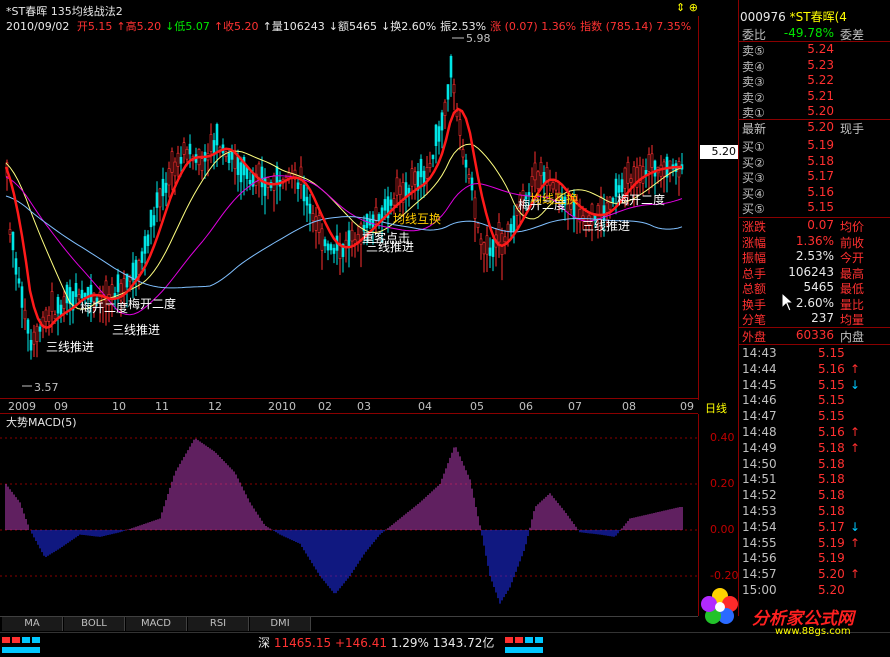  Describe the element at coordinates (554, 199) in the screenshot. I see `chart-annotation: 均线互换` at that location.